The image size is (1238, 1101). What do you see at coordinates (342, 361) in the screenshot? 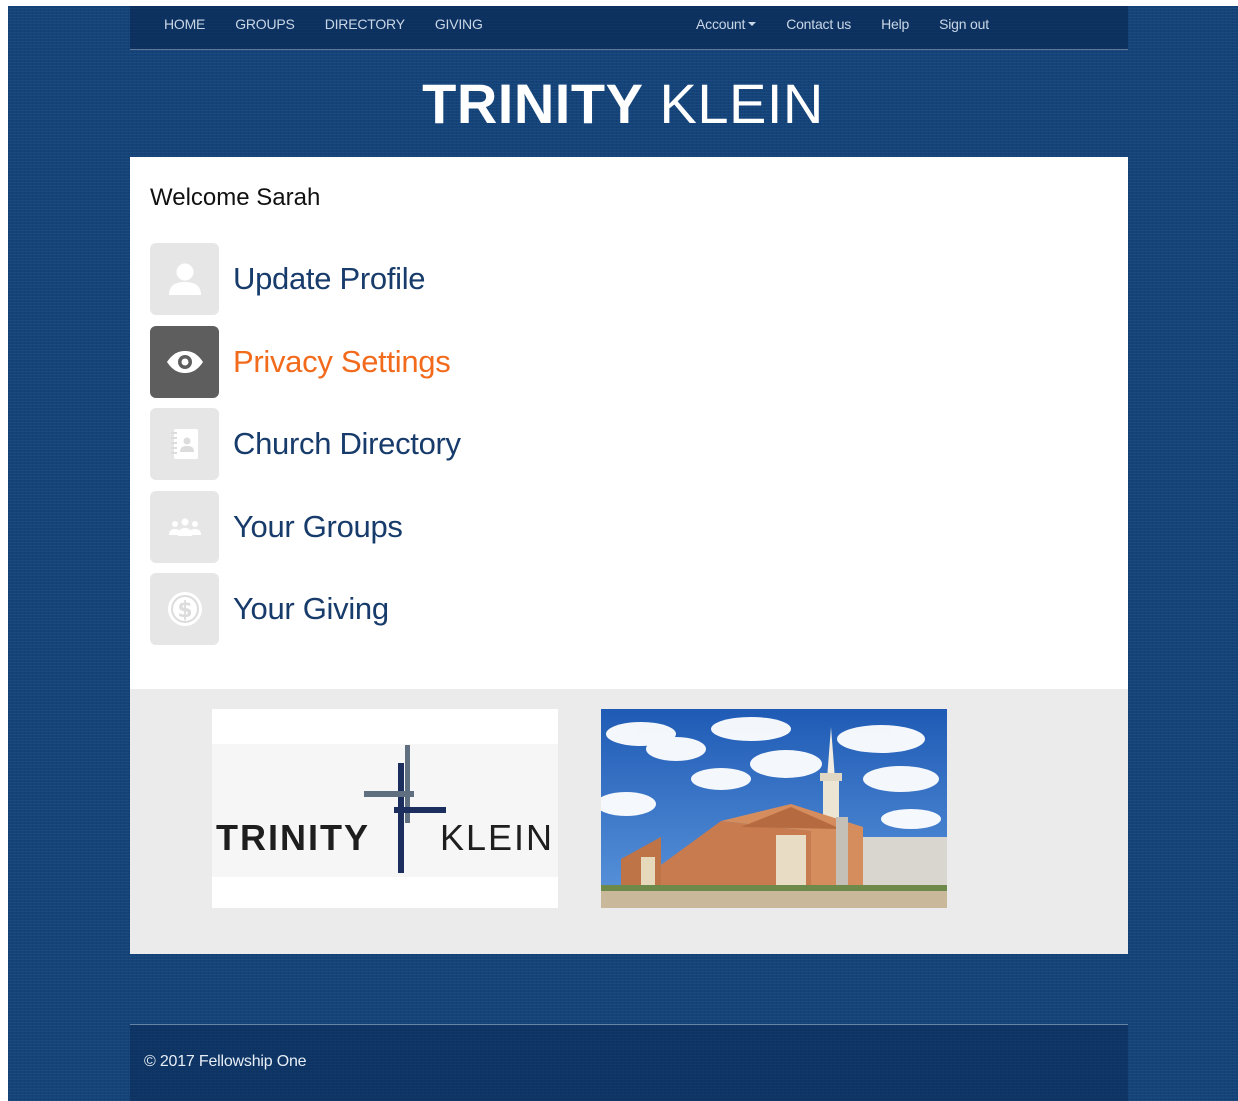
I see `menu-label-privacy-settings: Privacy Settings` at bounding box center [342, 361].